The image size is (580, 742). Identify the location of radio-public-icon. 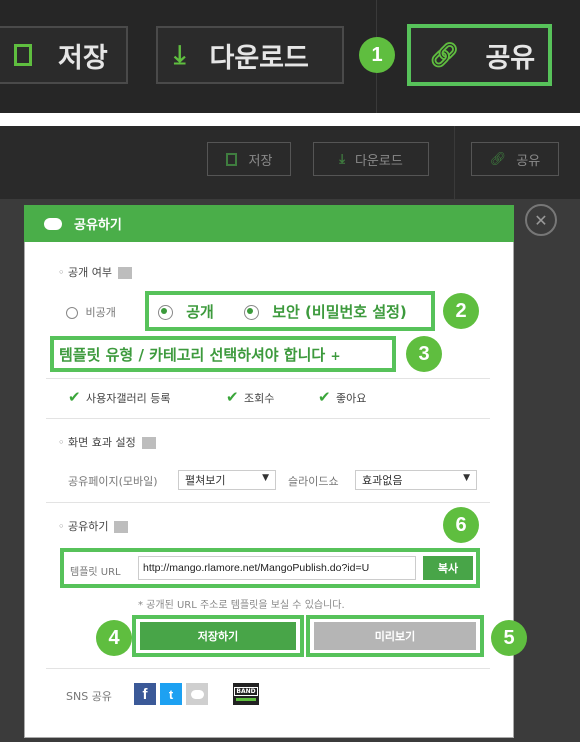
(165, 312).